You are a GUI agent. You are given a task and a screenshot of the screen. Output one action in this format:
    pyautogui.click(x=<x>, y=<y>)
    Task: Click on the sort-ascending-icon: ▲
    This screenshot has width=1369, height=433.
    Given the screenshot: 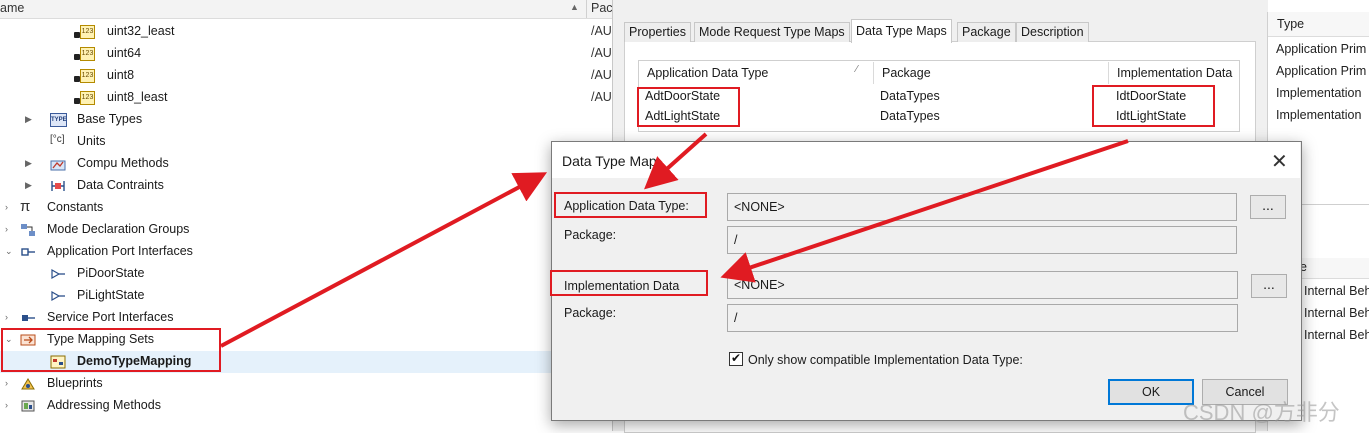 What is the action you would take?
    pyautogui.click(x=574, y=7)
    